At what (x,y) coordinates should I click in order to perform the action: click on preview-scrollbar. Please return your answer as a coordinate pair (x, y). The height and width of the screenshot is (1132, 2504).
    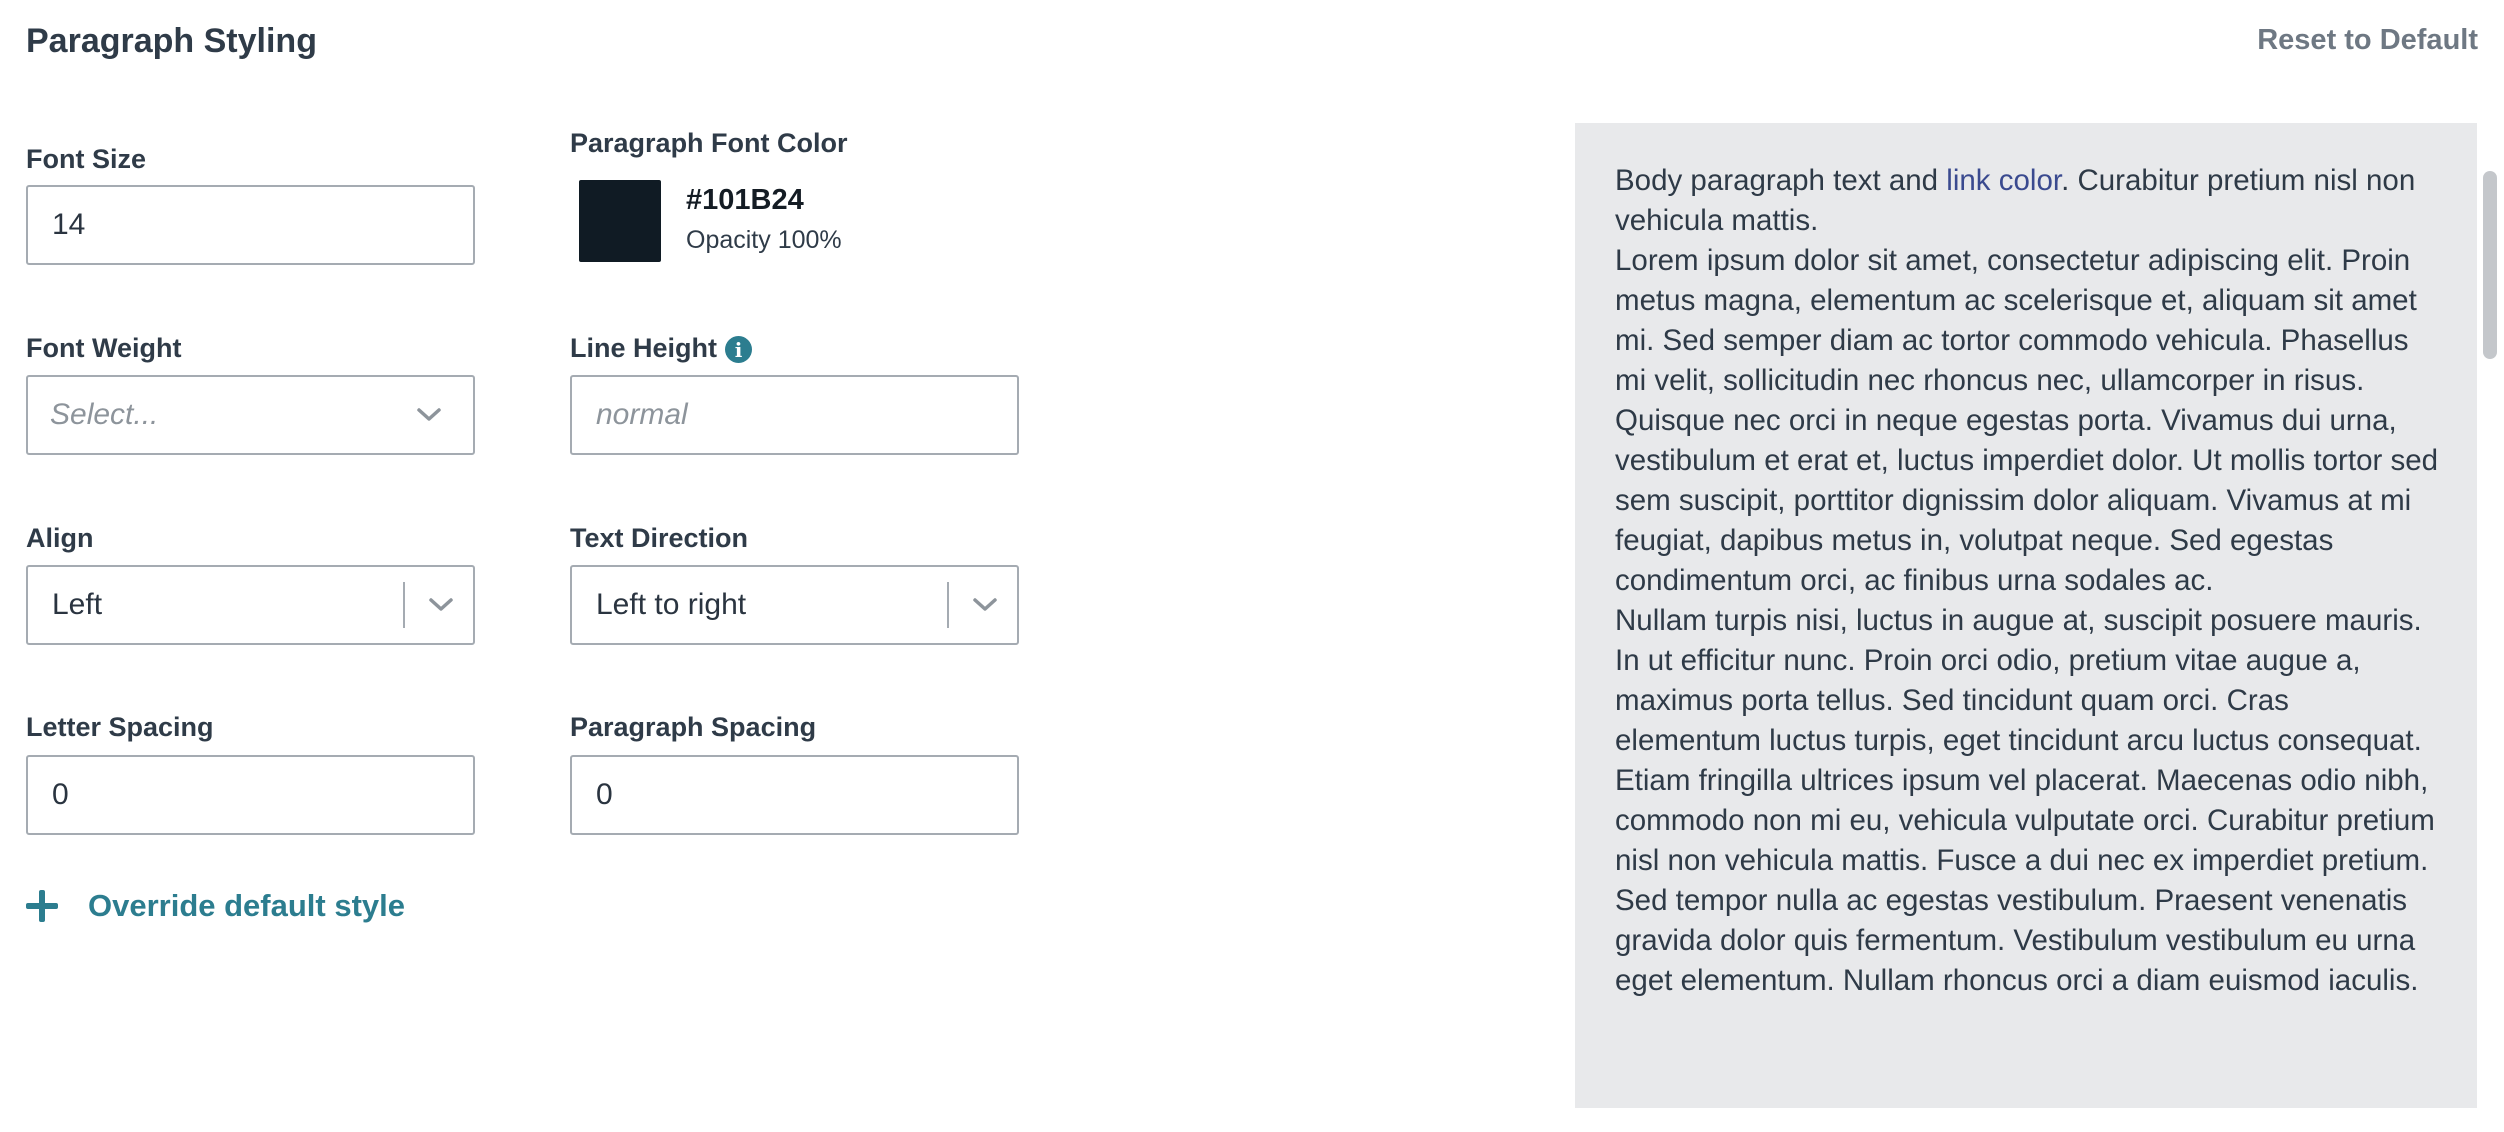
    Looking at the image, I should click on (2490, 615).